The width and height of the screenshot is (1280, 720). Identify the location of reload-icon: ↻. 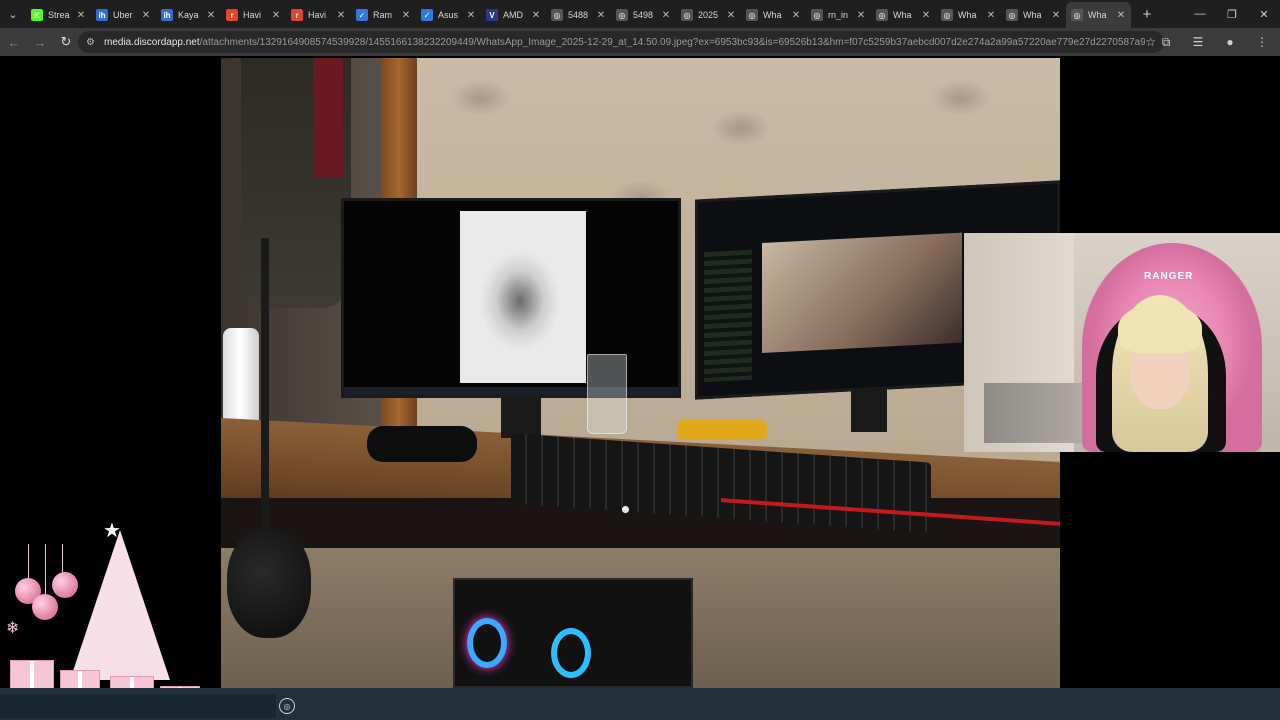
(66, 41).